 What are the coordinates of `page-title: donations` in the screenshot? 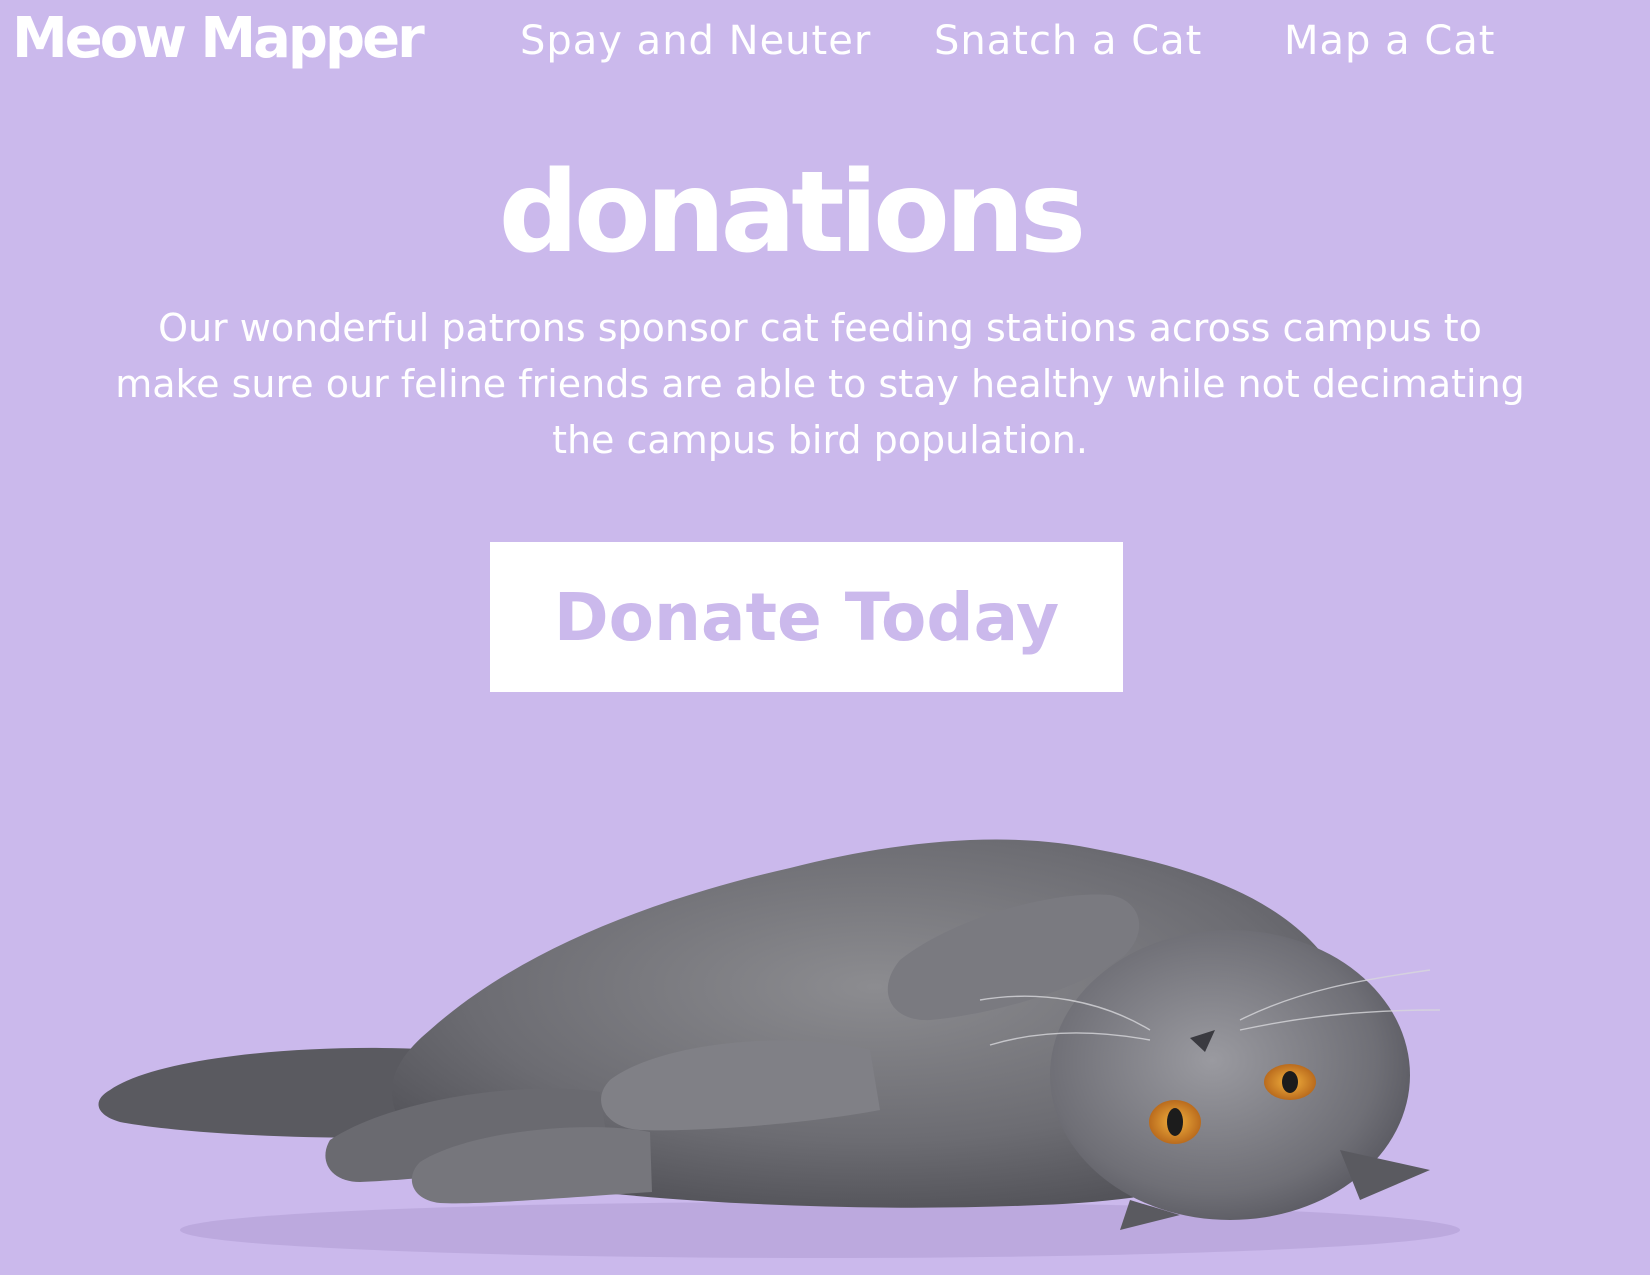 It's located at (792, 213).